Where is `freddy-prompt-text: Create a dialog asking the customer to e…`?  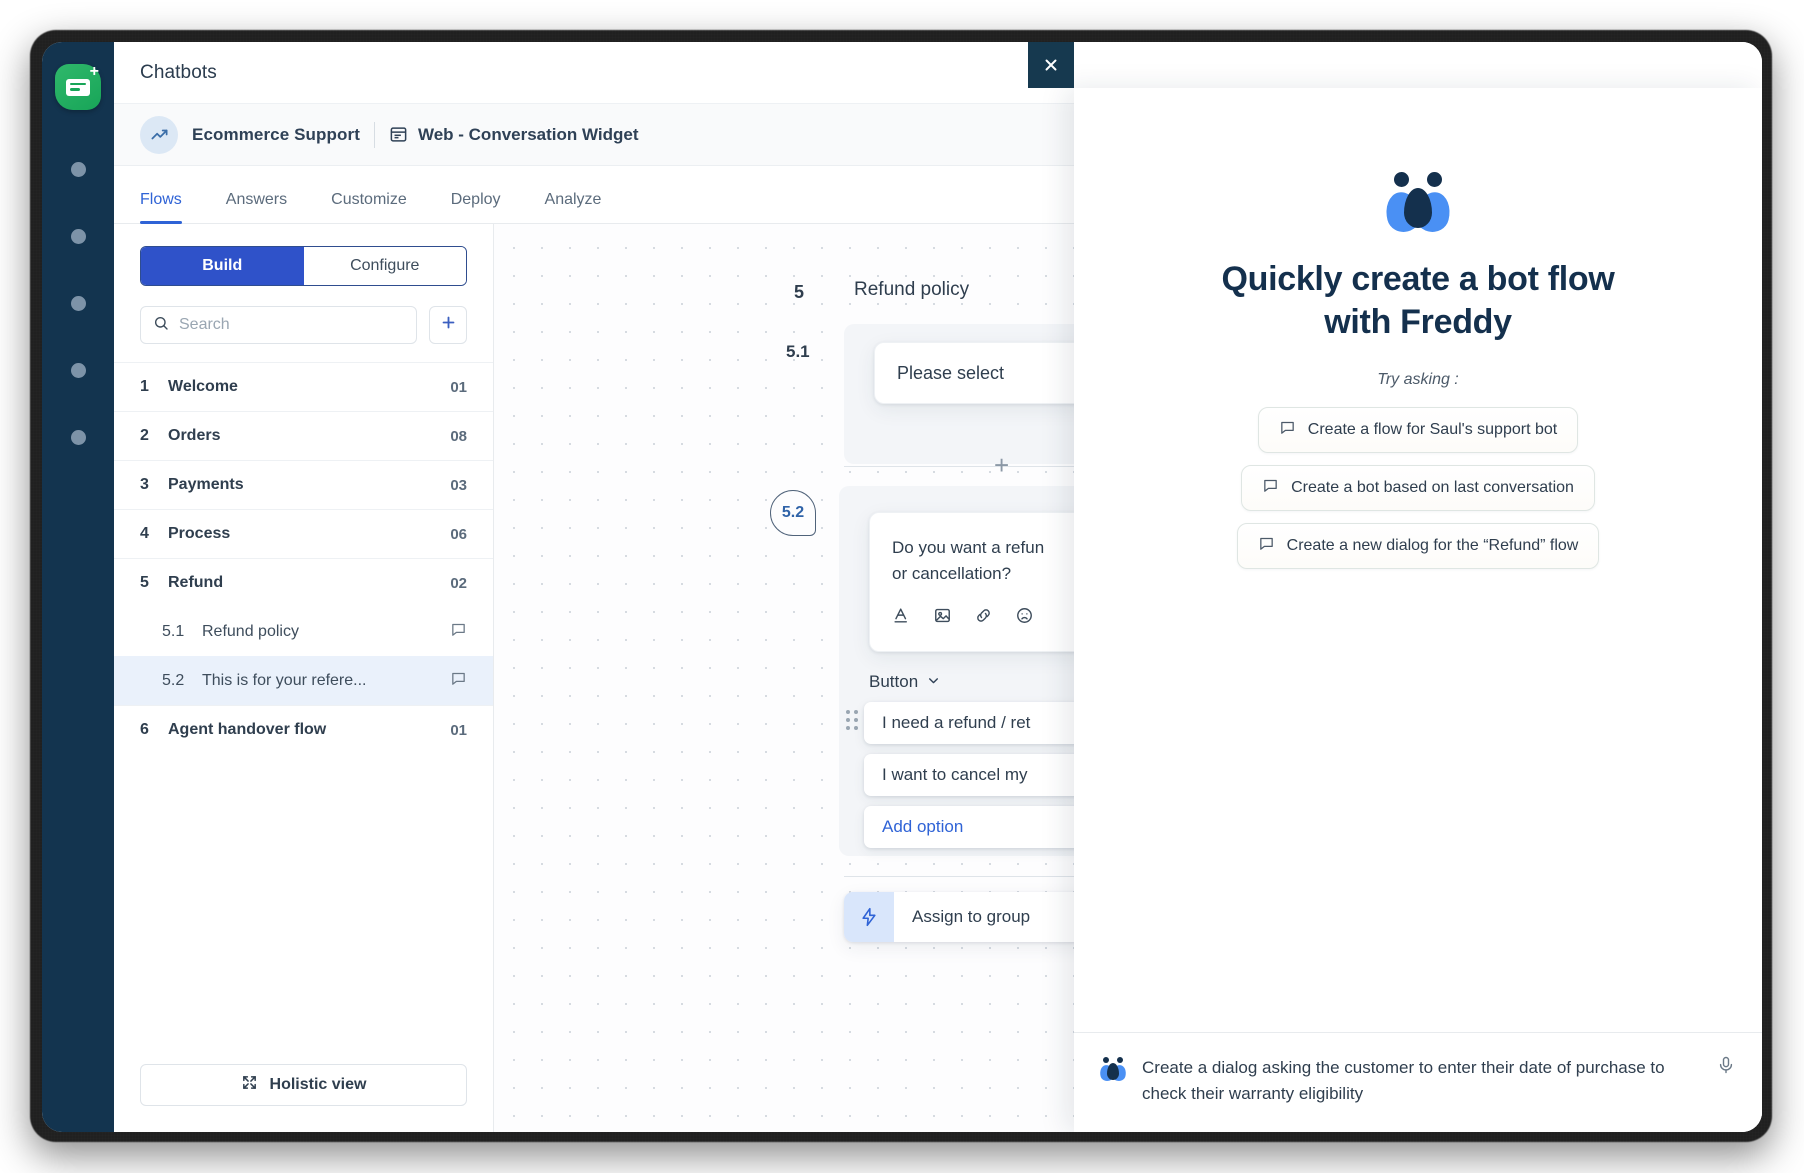
freddy-prompt-text: Create a dialog asking the customer to e… is located at coordinates (1421, 1080).